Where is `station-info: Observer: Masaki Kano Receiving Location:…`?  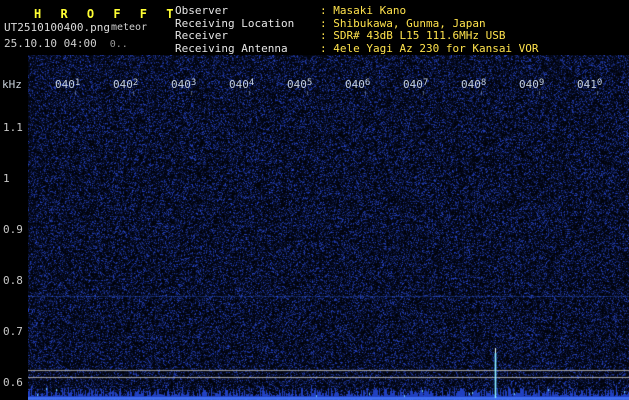
station-info: Observer: Masaki Kano Receiving Location:… is located at coordinates (357, 30).